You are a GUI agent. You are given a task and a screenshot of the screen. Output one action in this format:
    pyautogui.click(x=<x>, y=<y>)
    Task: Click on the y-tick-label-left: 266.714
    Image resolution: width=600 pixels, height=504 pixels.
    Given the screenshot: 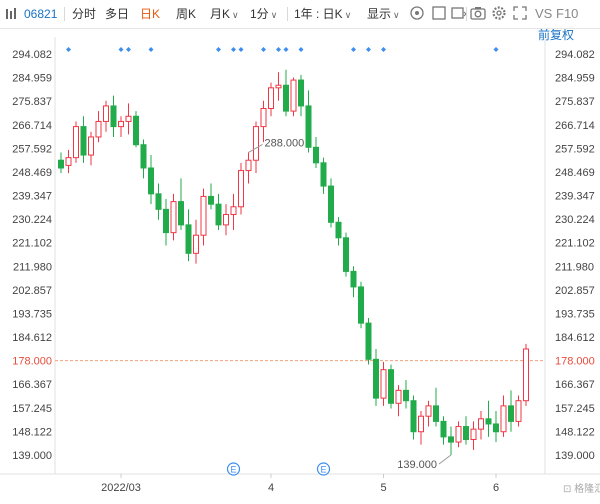 What is the action you would take?
    pyautogui.click(x=32, y=126)
    